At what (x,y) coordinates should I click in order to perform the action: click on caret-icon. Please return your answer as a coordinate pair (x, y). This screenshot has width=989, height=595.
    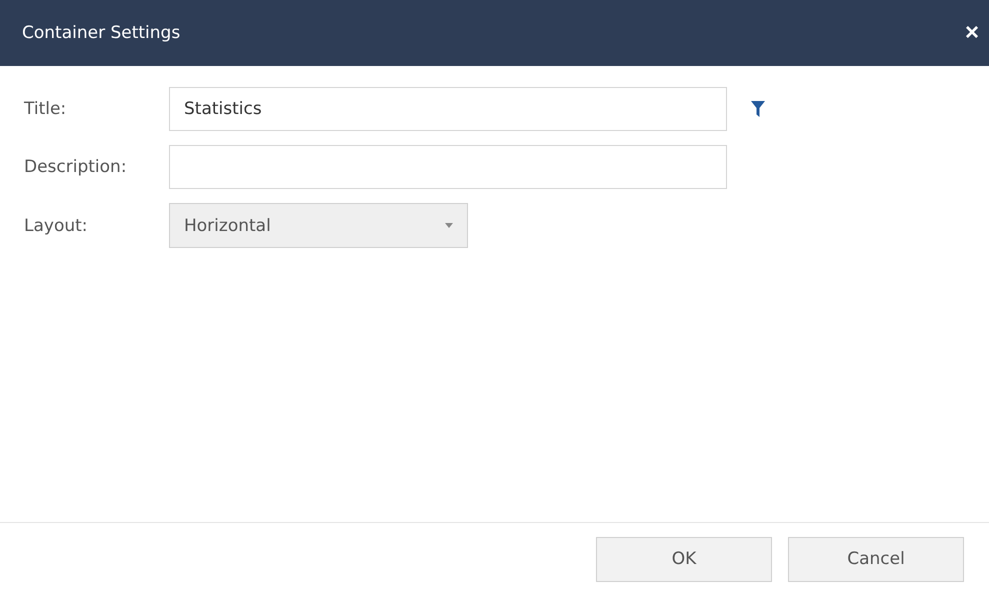
    Looking at the image, I should click on (449, 225).